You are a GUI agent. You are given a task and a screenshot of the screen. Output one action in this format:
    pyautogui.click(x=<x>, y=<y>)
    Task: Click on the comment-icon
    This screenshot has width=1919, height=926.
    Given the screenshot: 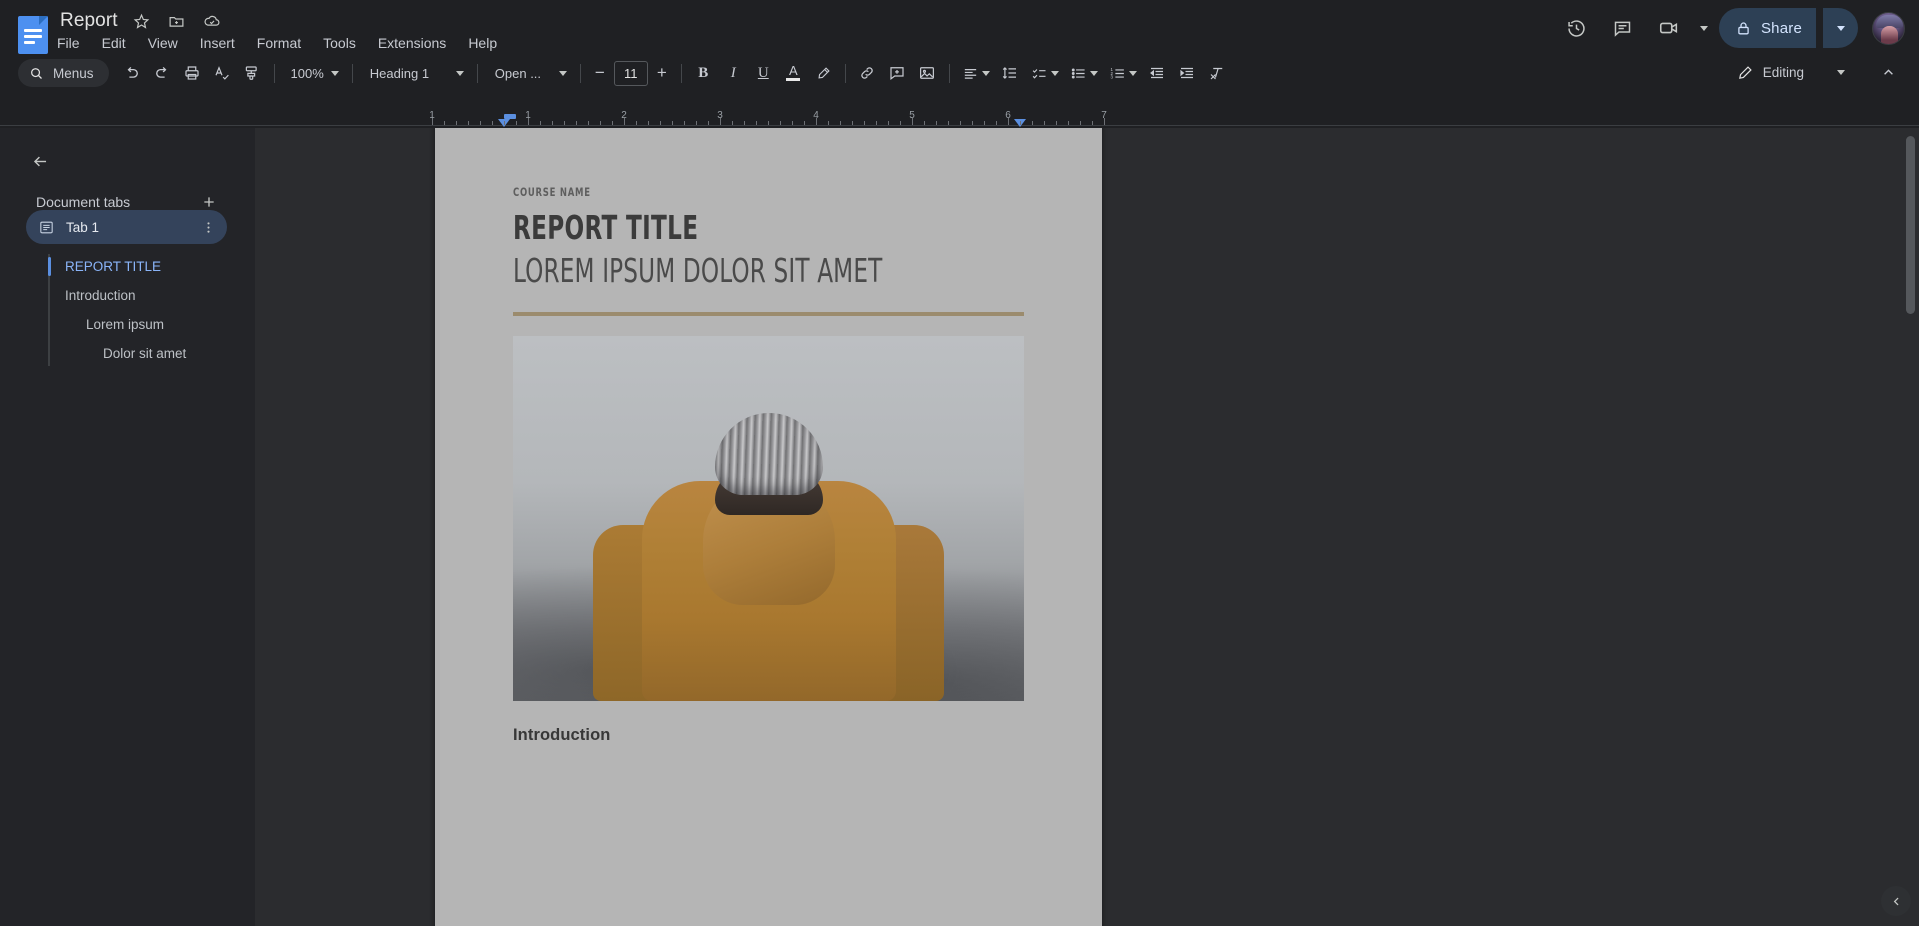 What is the action you would take?
    pyautogui.click(x=1623, y=28)
    